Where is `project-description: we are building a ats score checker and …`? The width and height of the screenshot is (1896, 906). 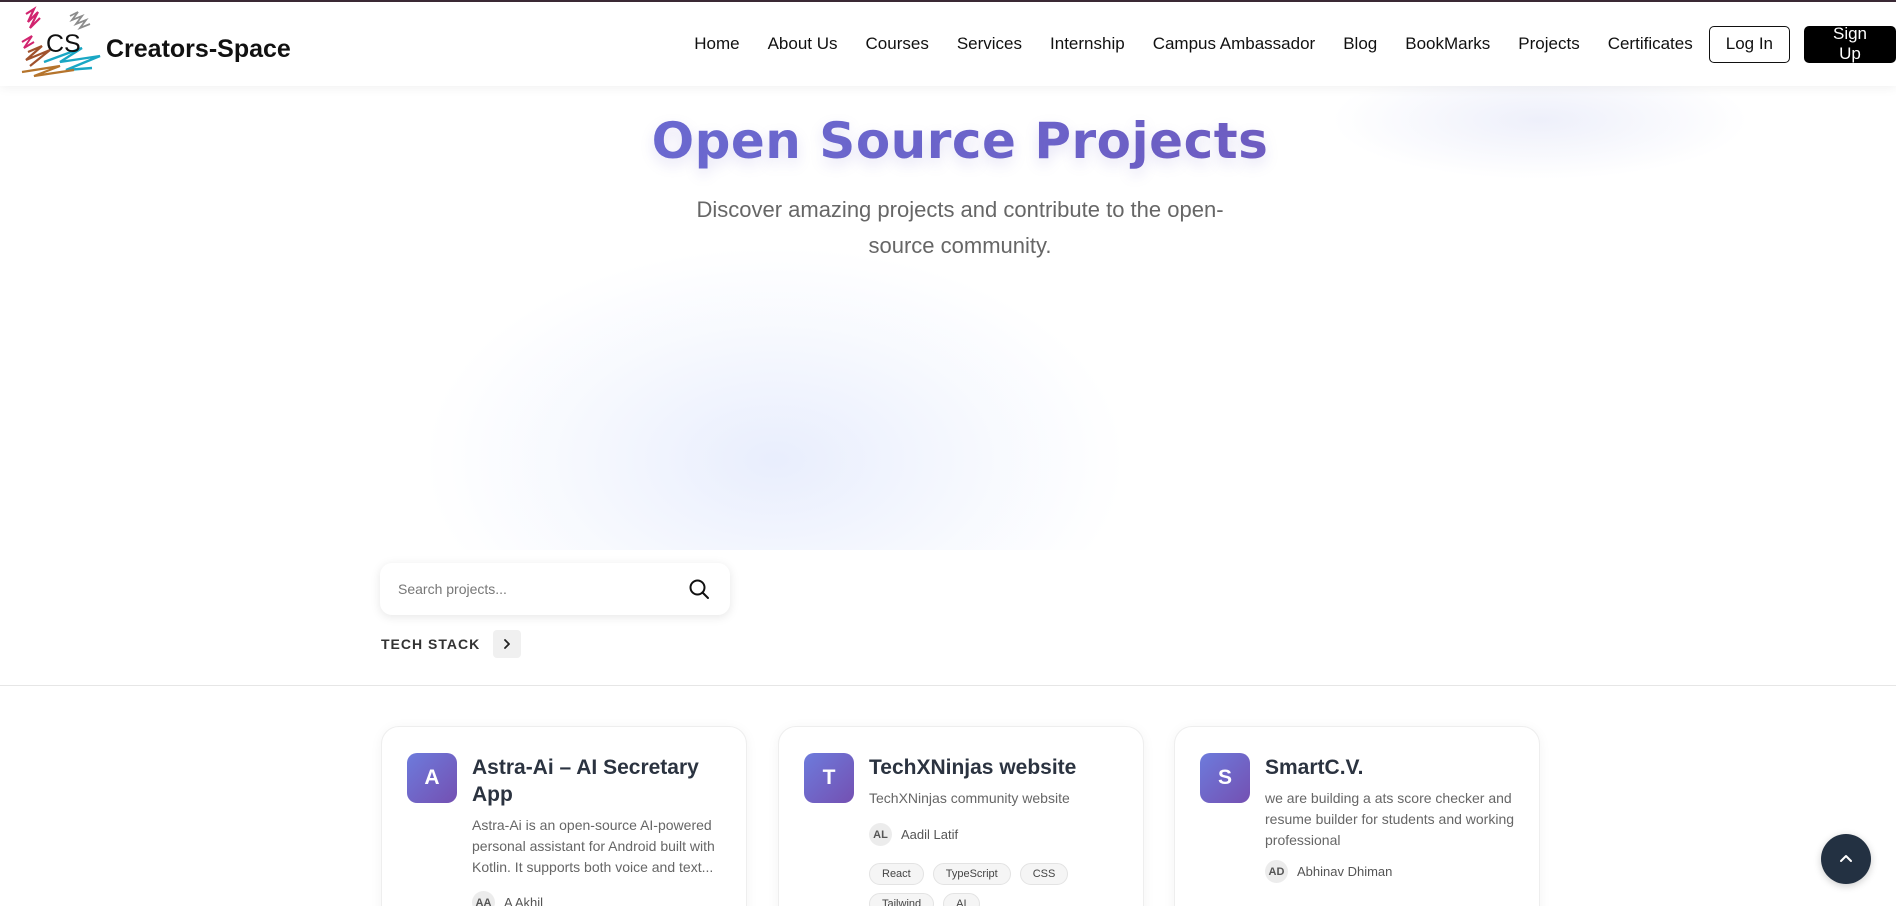 project-description: we are building a ats score checker and … is located at coordinates (1390, 819).